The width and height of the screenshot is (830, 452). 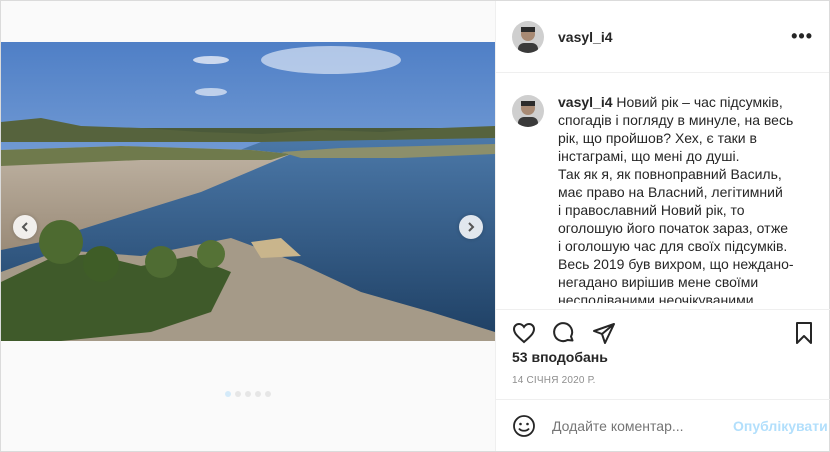 I want to click on caption-line: і оголошую час для своїх підсумків., so click(x=673, y=246).